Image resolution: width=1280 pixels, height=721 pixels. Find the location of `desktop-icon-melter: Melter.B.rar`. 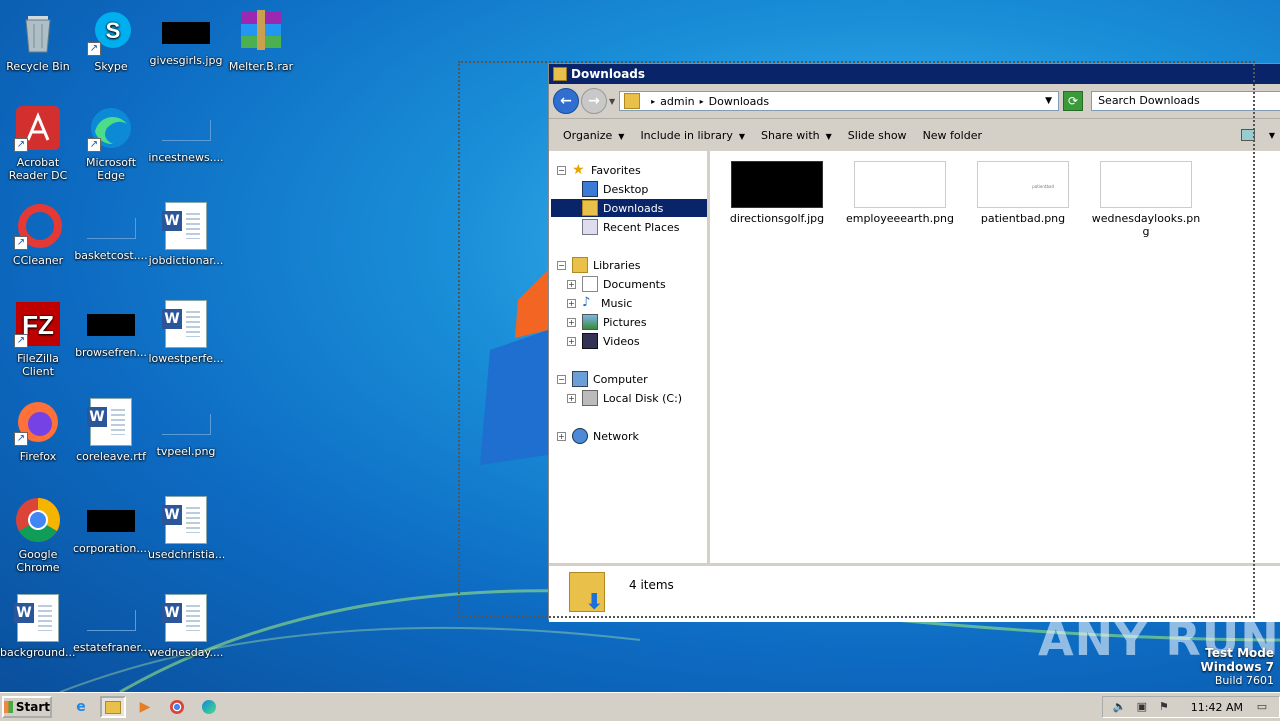

desktop-icon-melter: Melter.B.rar is located at coordinates (261, 40).